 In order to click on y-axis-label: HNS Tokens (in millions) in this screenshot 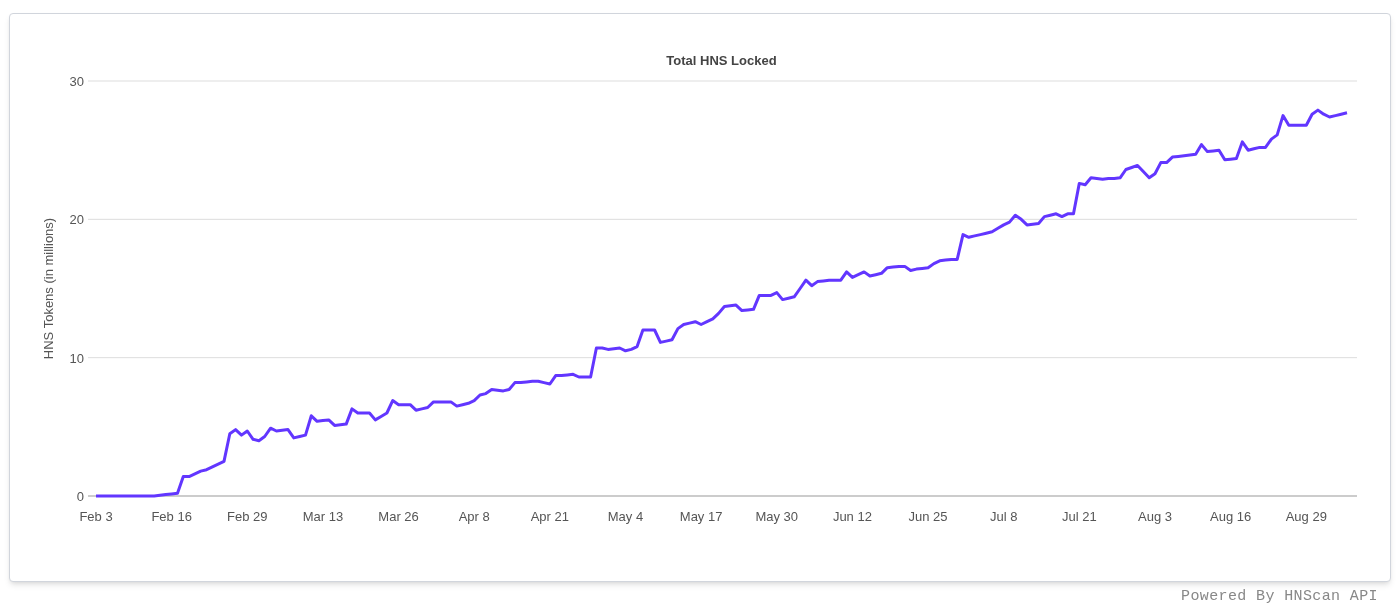, I will do `click(48, 288)`.